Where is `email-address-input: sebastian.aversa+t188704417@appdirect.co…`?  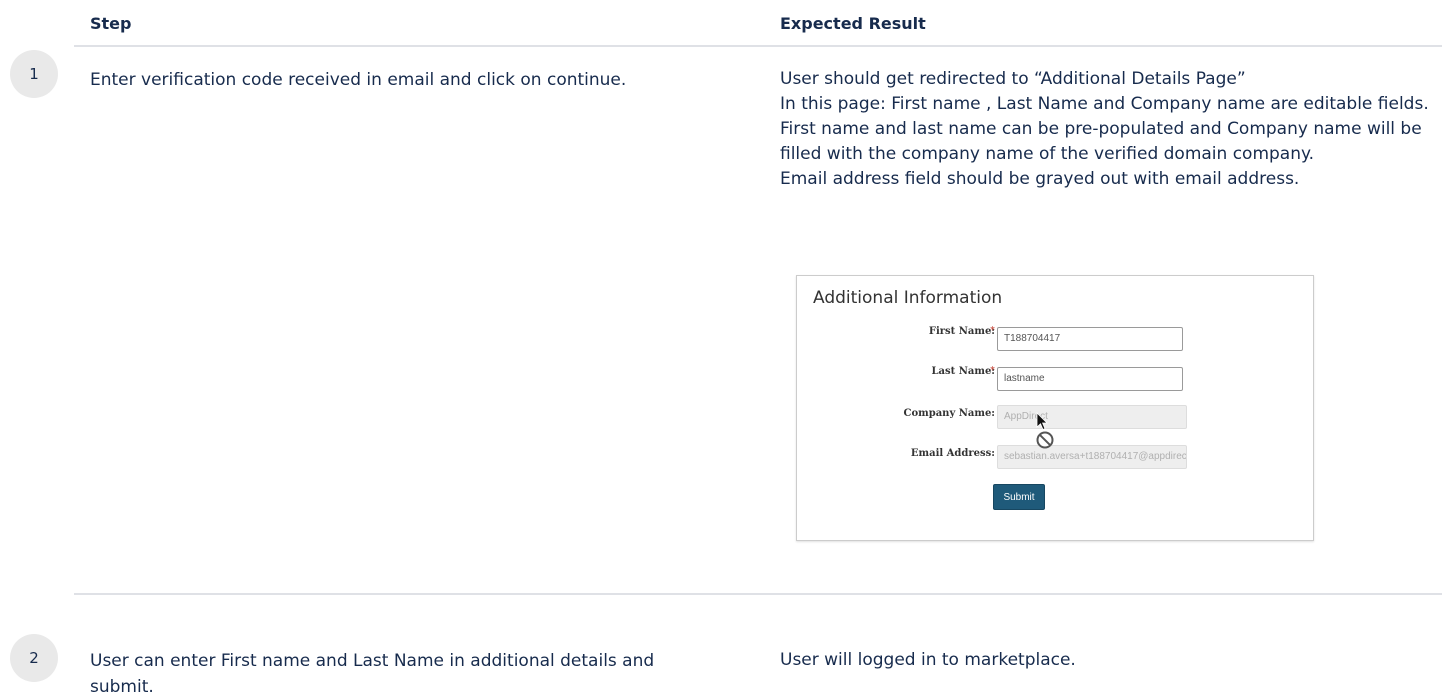 email-address-input: sebastian.aversa+t188704417@appdirect.co… is located at coordinates (1092, 457).